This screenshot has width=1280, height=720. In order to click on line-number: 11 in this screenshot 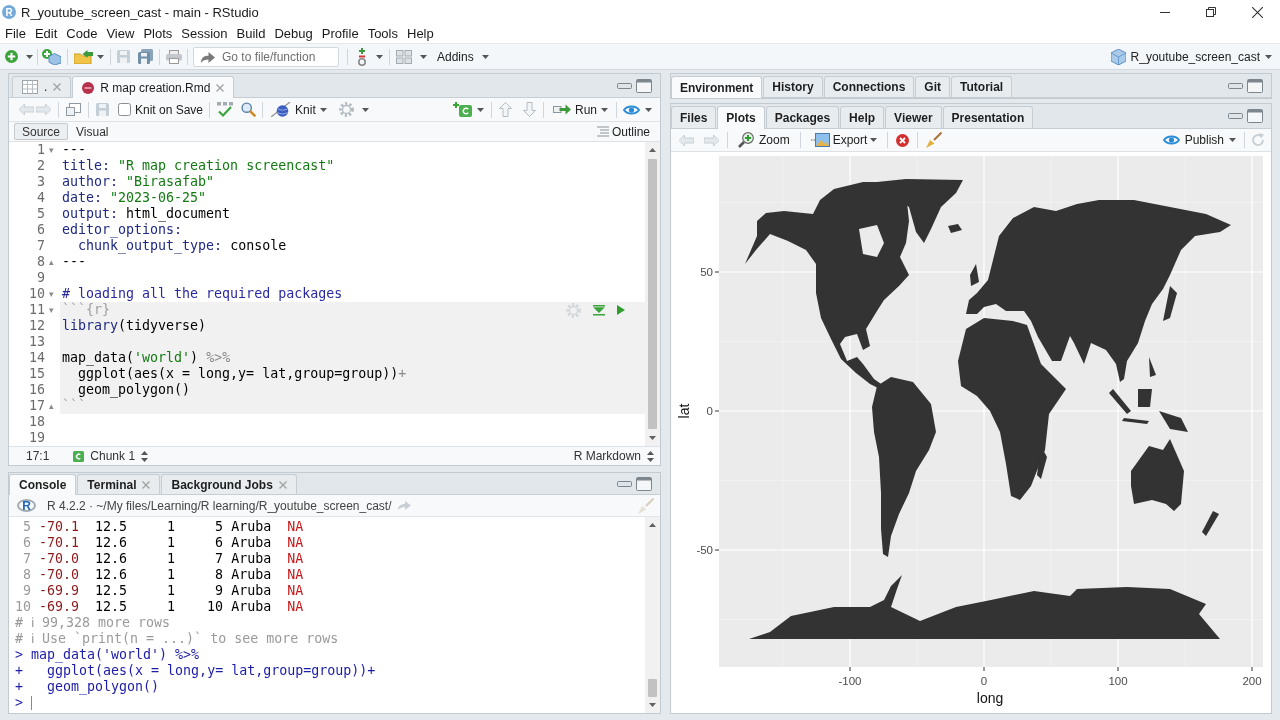, I will do `click(36, 310)`.